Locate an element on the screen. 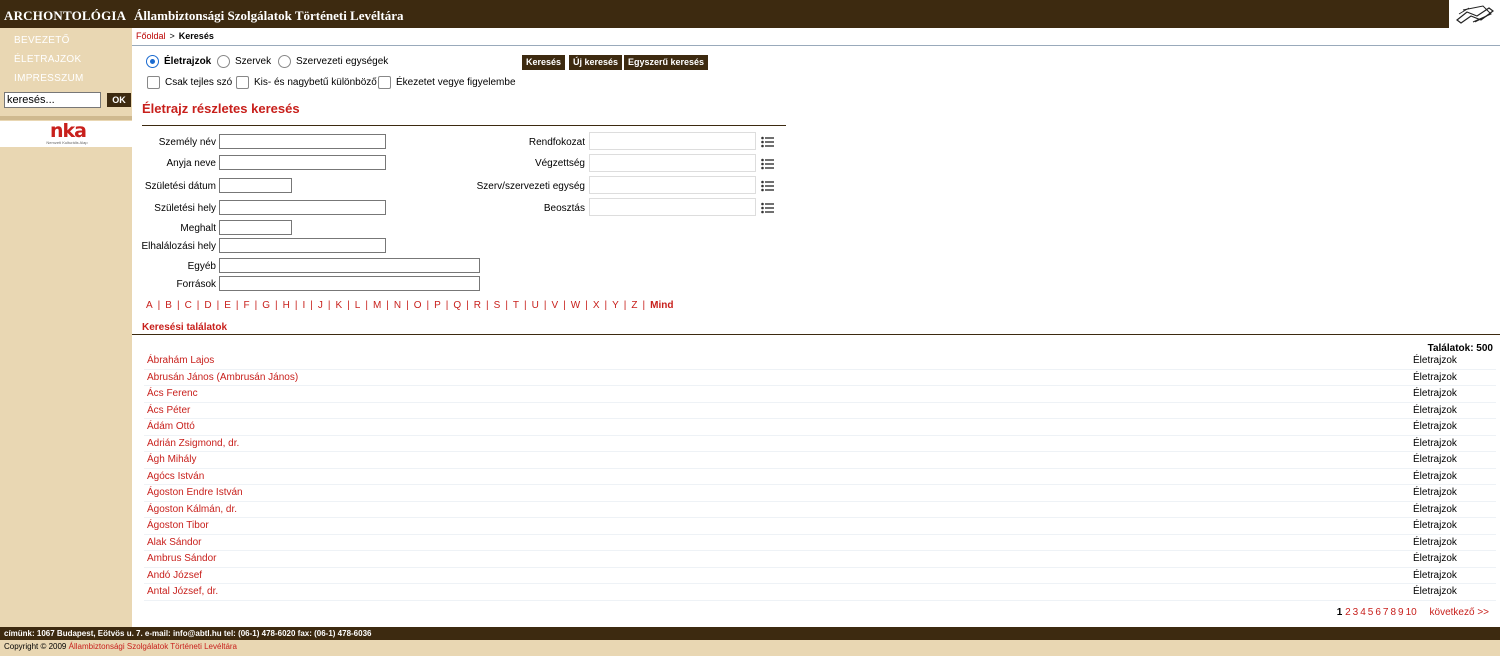  result-name-link: Ambrus Sándor is located at coordinates (181, 558).